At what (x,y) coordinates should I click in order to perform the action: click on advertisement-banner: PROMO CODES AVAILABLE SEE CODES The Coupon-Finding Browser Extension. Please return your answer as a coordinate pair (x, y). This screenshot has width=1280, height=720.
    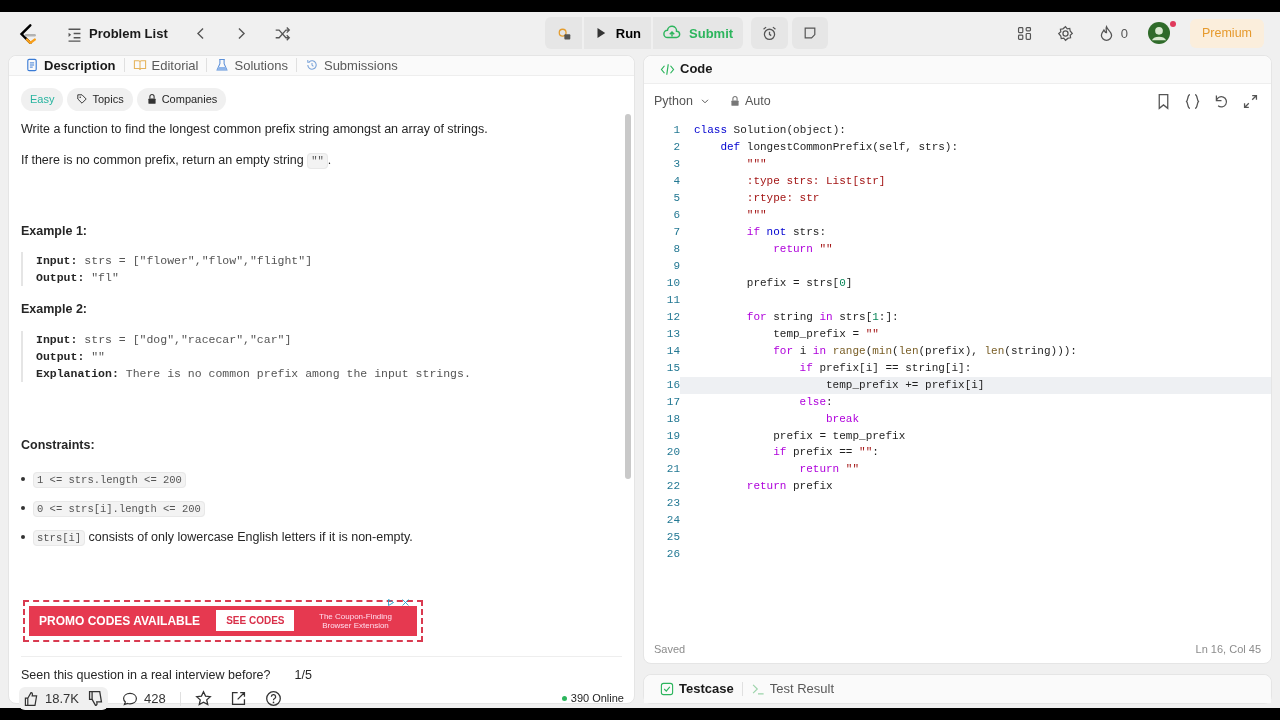
    Looking at the image, I should click on (223, 620).